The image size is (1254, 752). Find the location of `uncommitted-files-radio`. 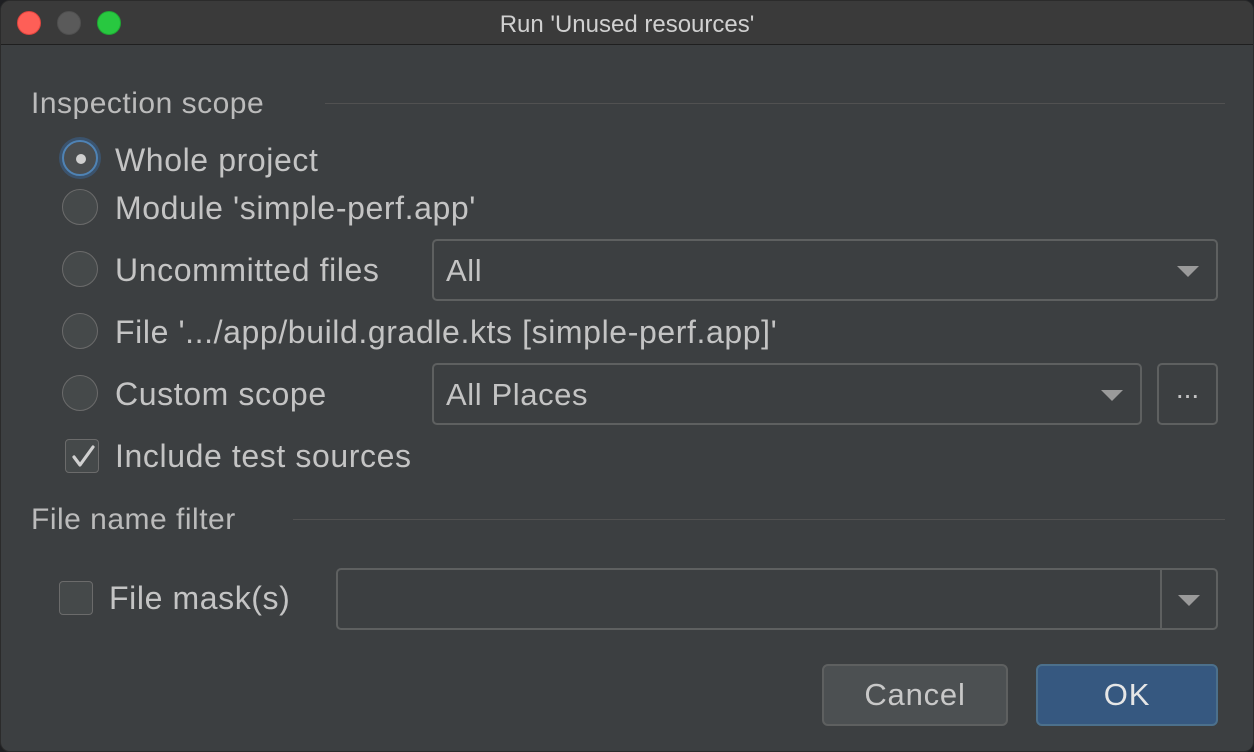

uncommitted-files-radio is located at coordinates (80, 269).